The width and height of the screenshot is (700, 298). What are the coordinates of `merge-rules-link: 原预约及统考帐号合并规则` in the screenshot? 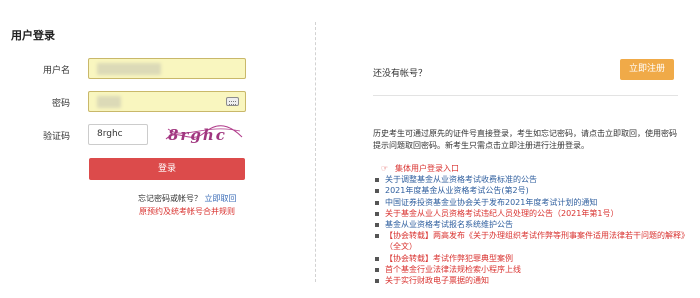 It's located at (187, 211).